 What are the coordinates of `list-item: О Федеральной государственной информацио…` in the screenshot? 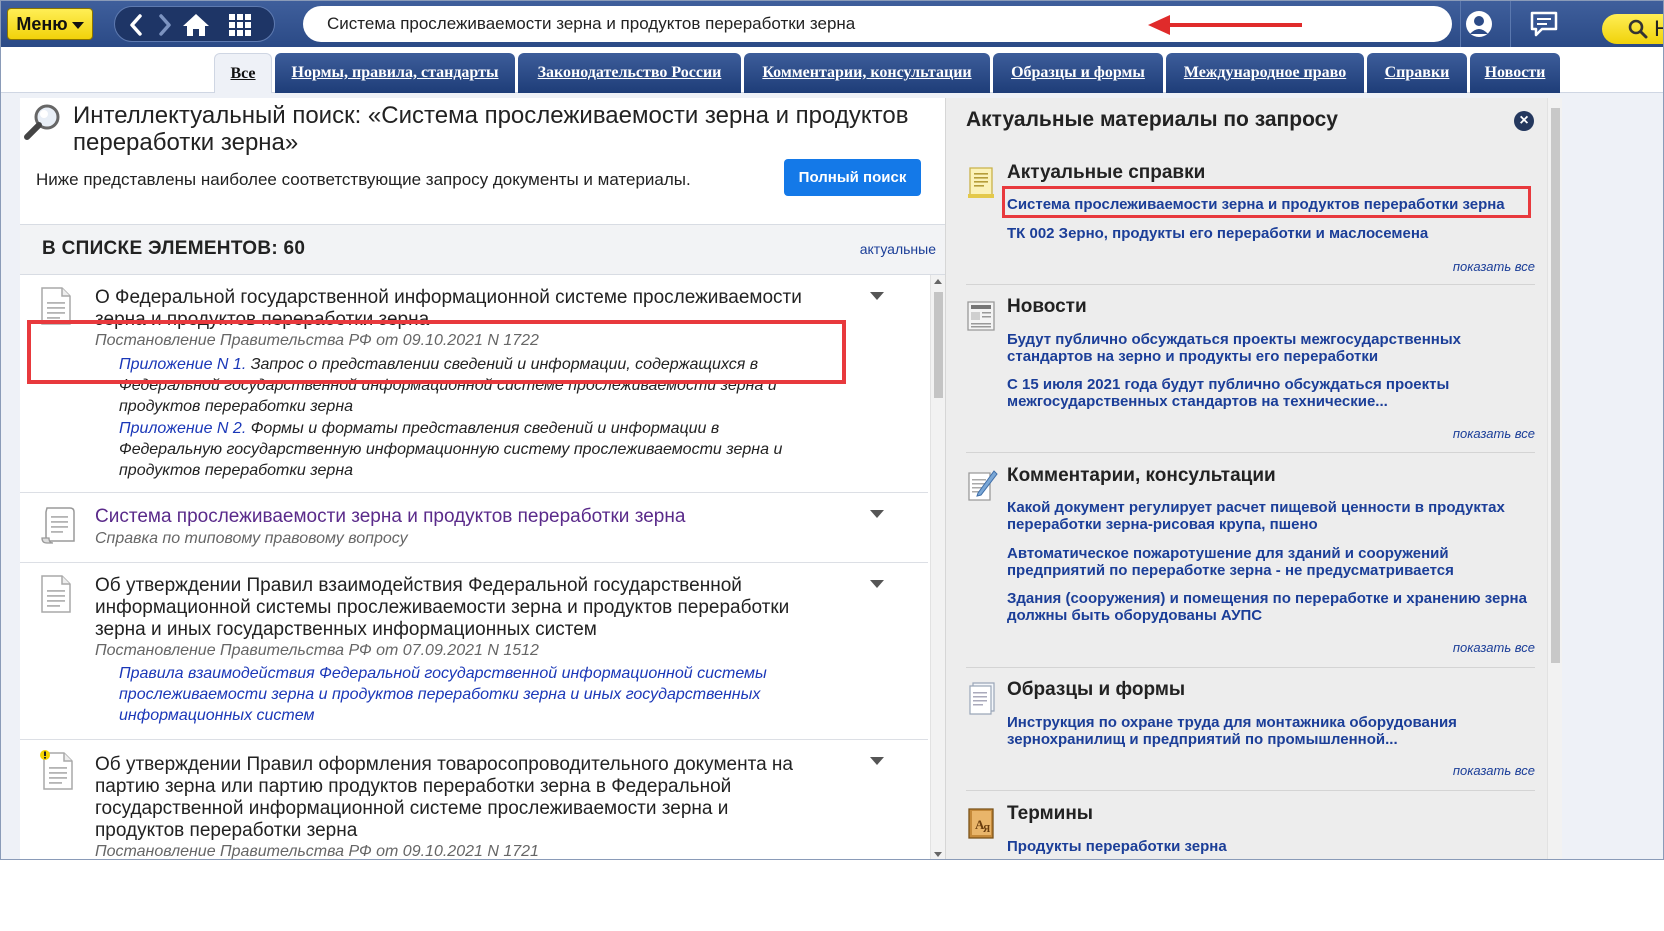 It's located at (474, 384).